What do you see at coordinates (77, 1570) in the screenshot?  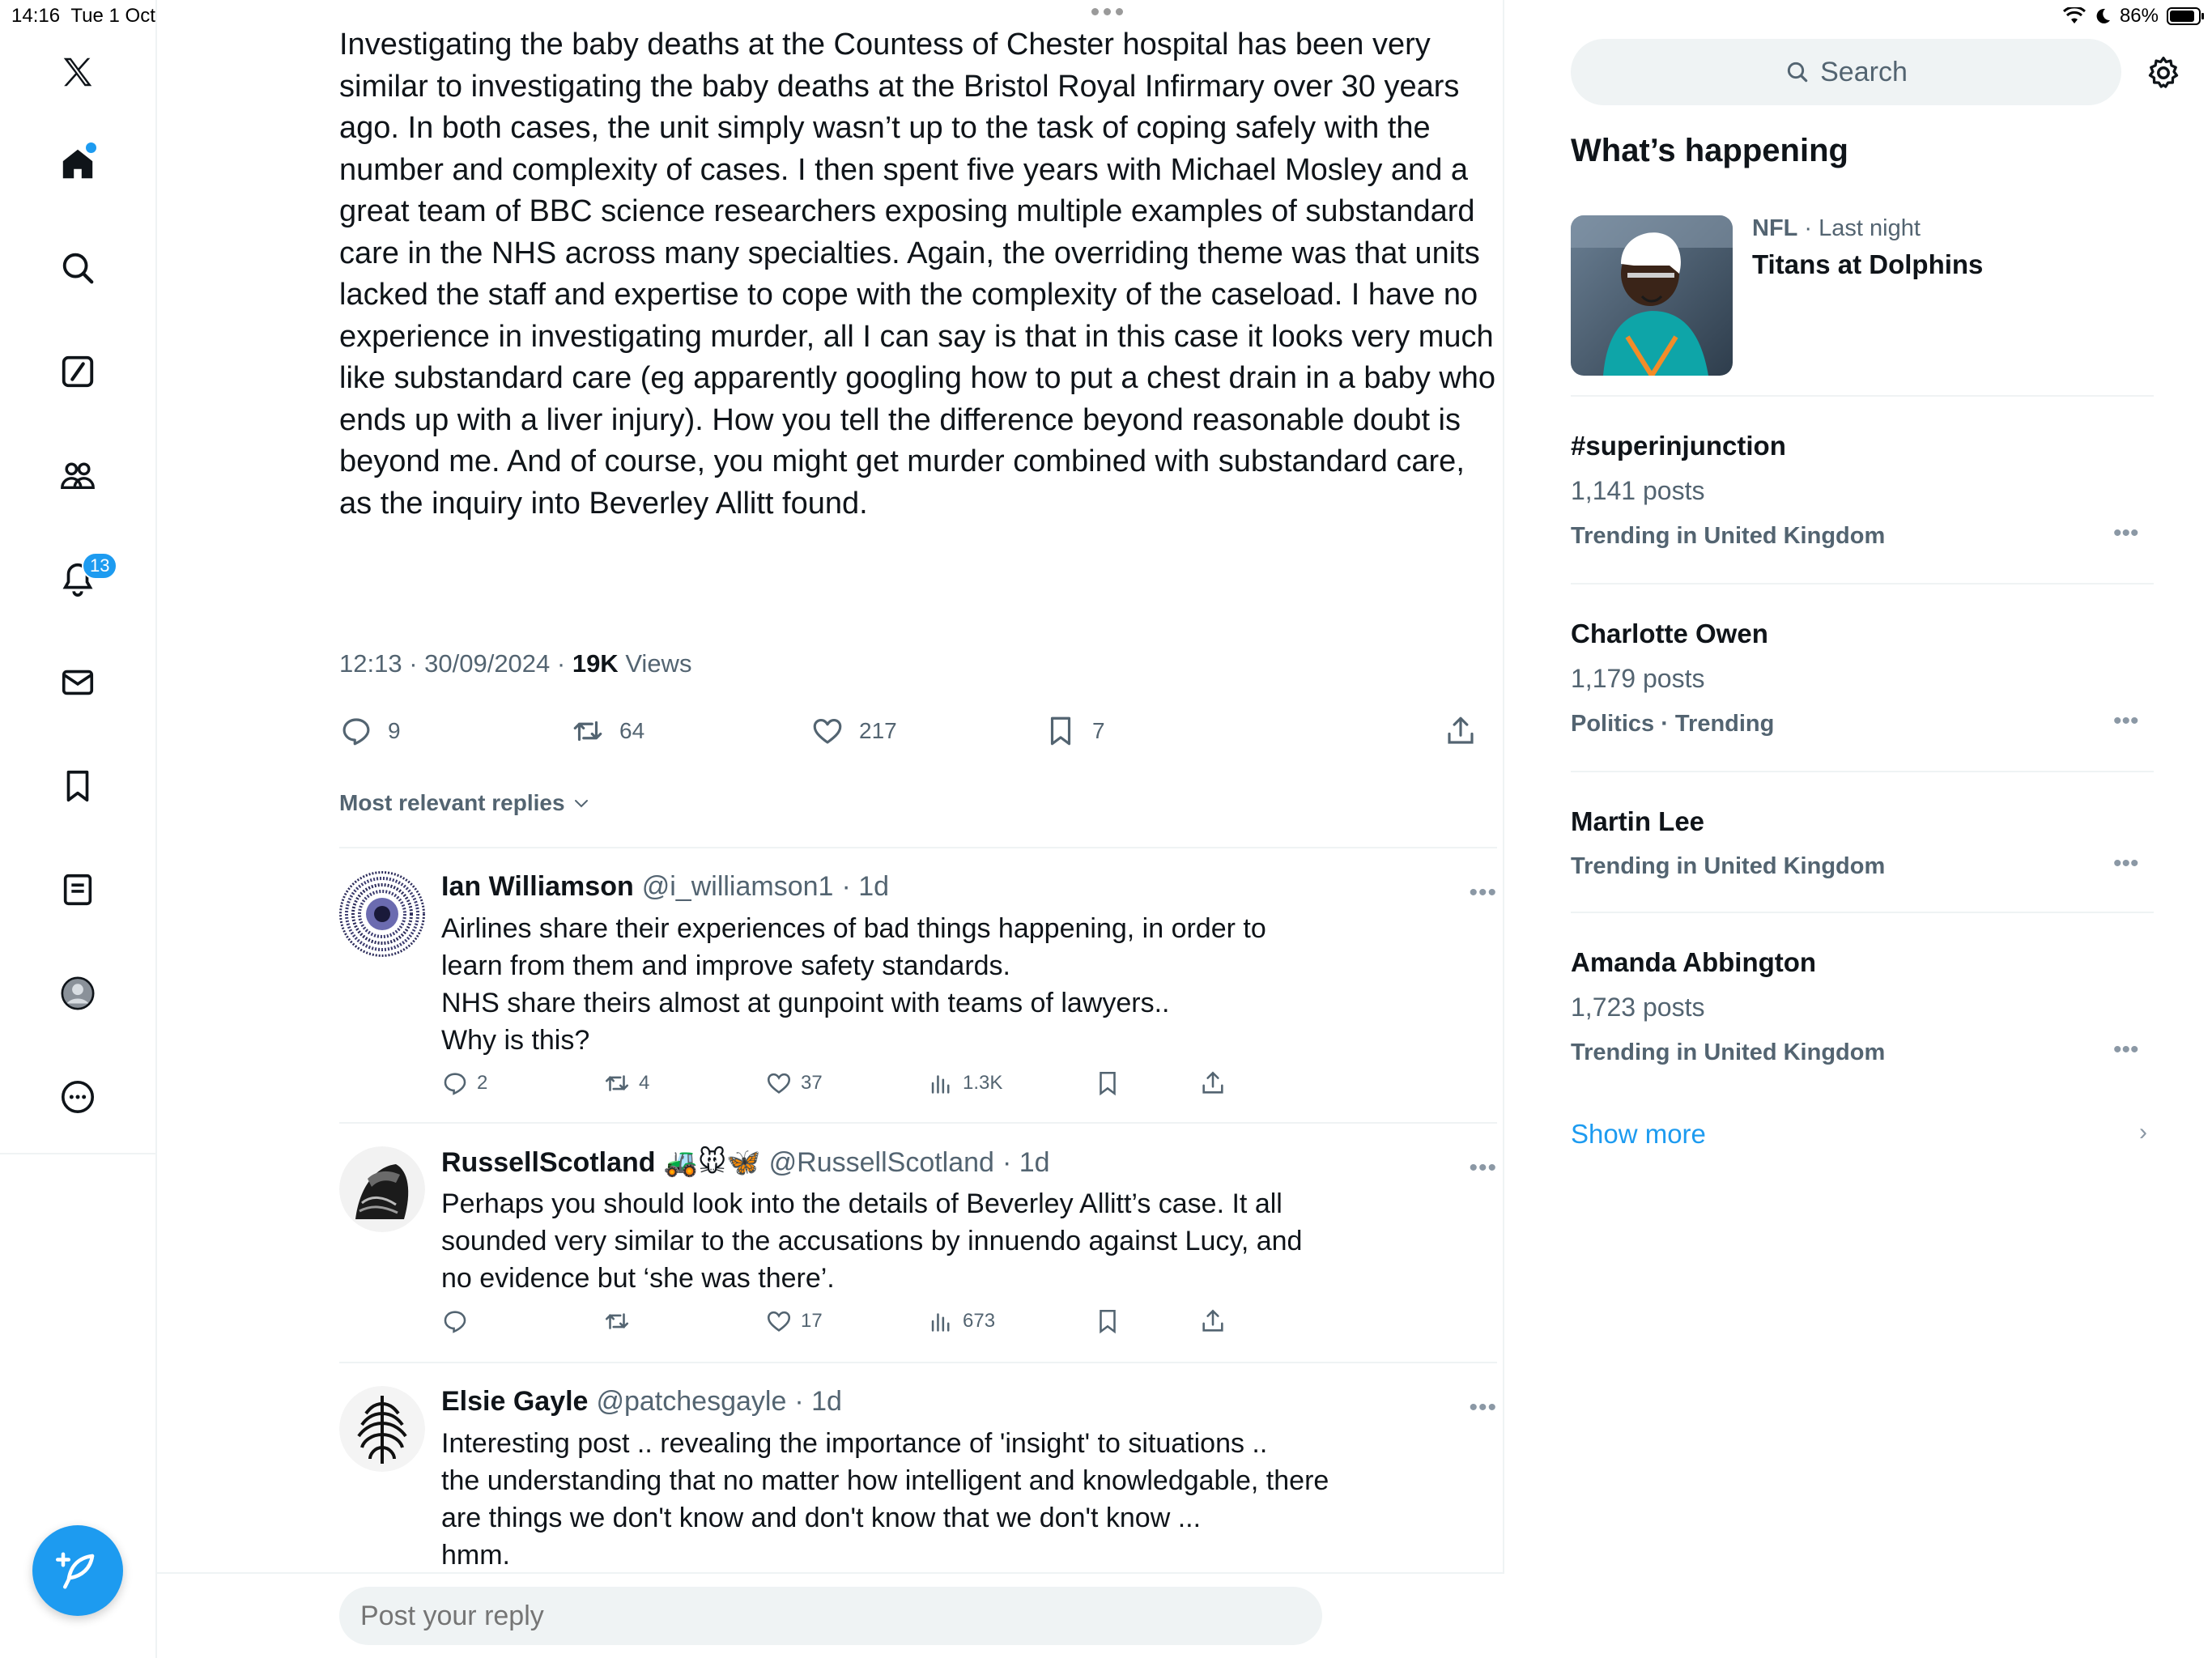 I see `compose-post-button` at bounding box center [77, 1570].